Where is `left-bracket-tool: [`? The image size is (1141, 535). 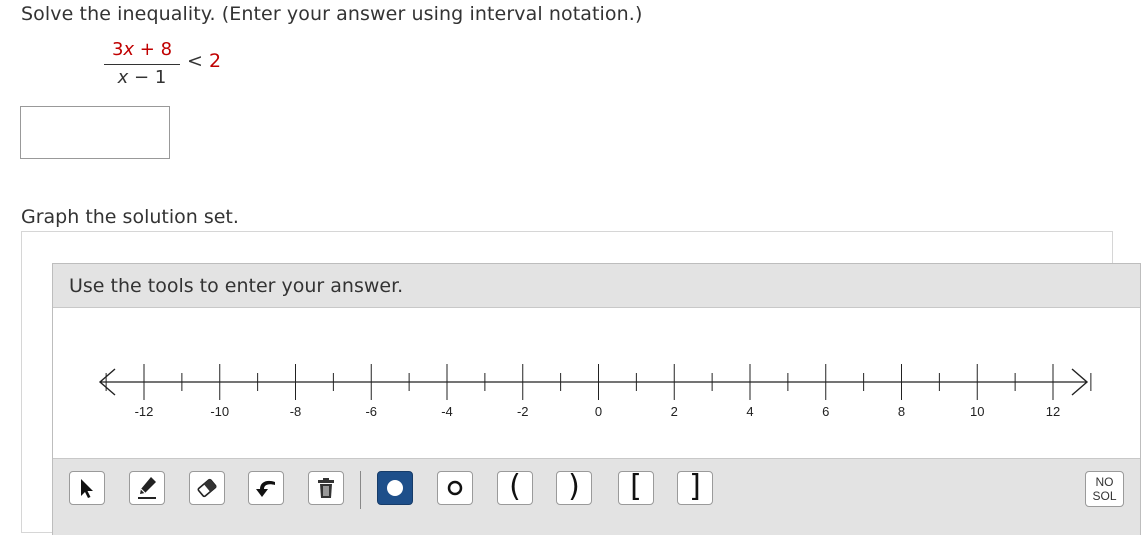 left-bracket-tool: [ is located at coordinates (636, 488).